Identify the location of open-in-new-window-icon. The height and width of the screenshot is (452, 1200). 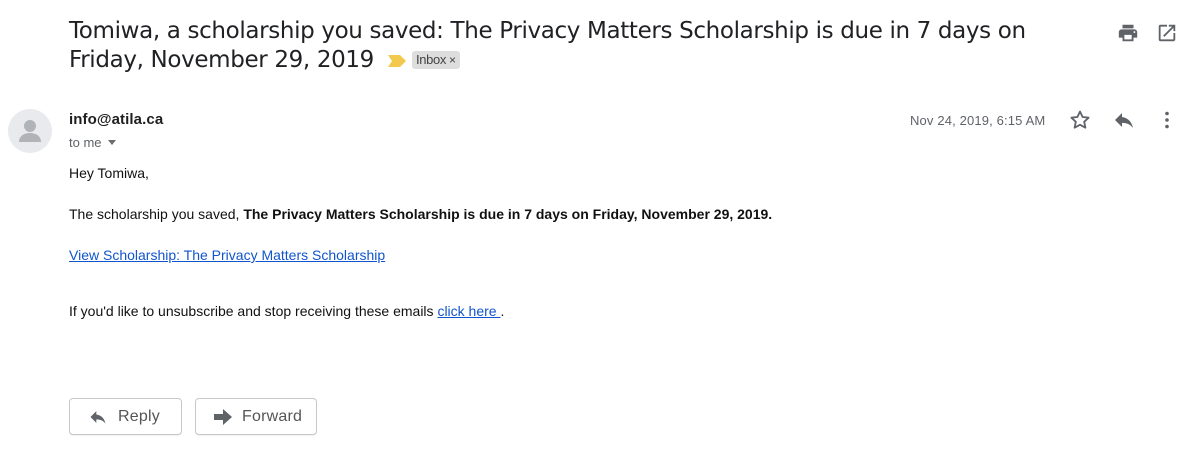
(1167, 33).